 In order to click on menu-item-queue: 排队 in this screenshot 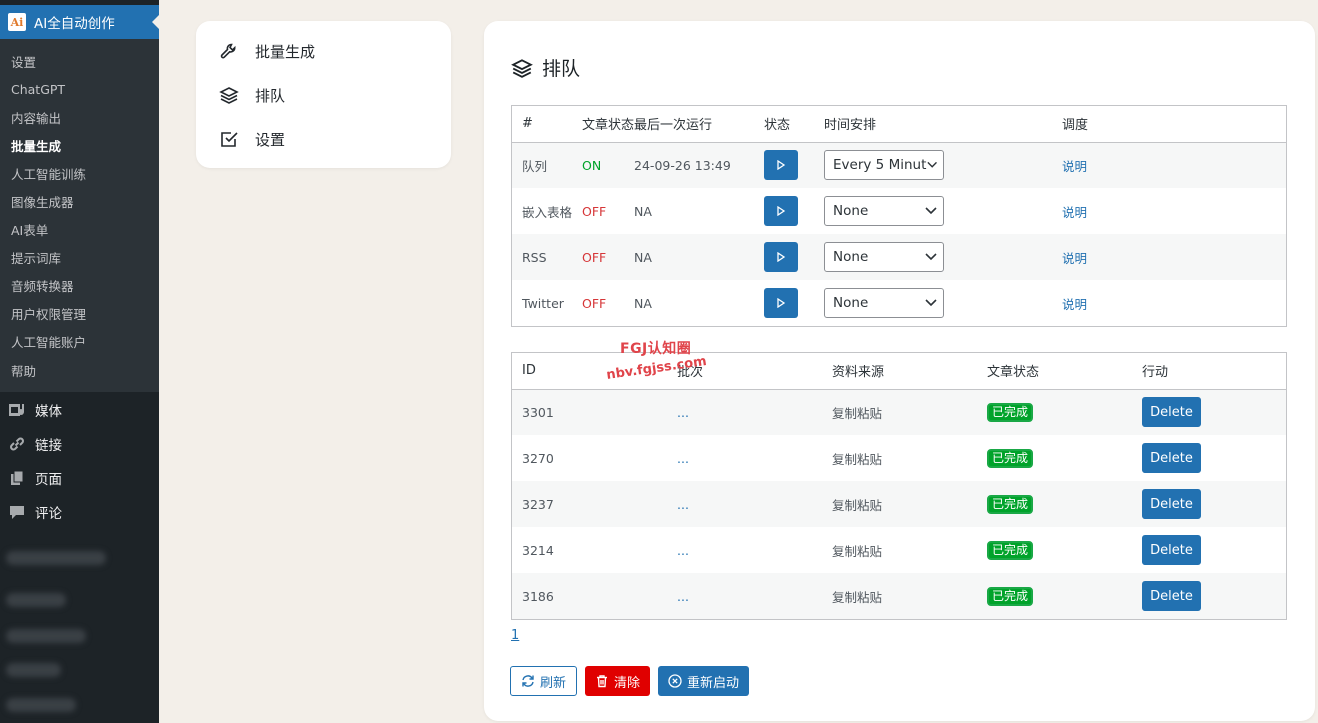, I will do `click(323, 95)`.